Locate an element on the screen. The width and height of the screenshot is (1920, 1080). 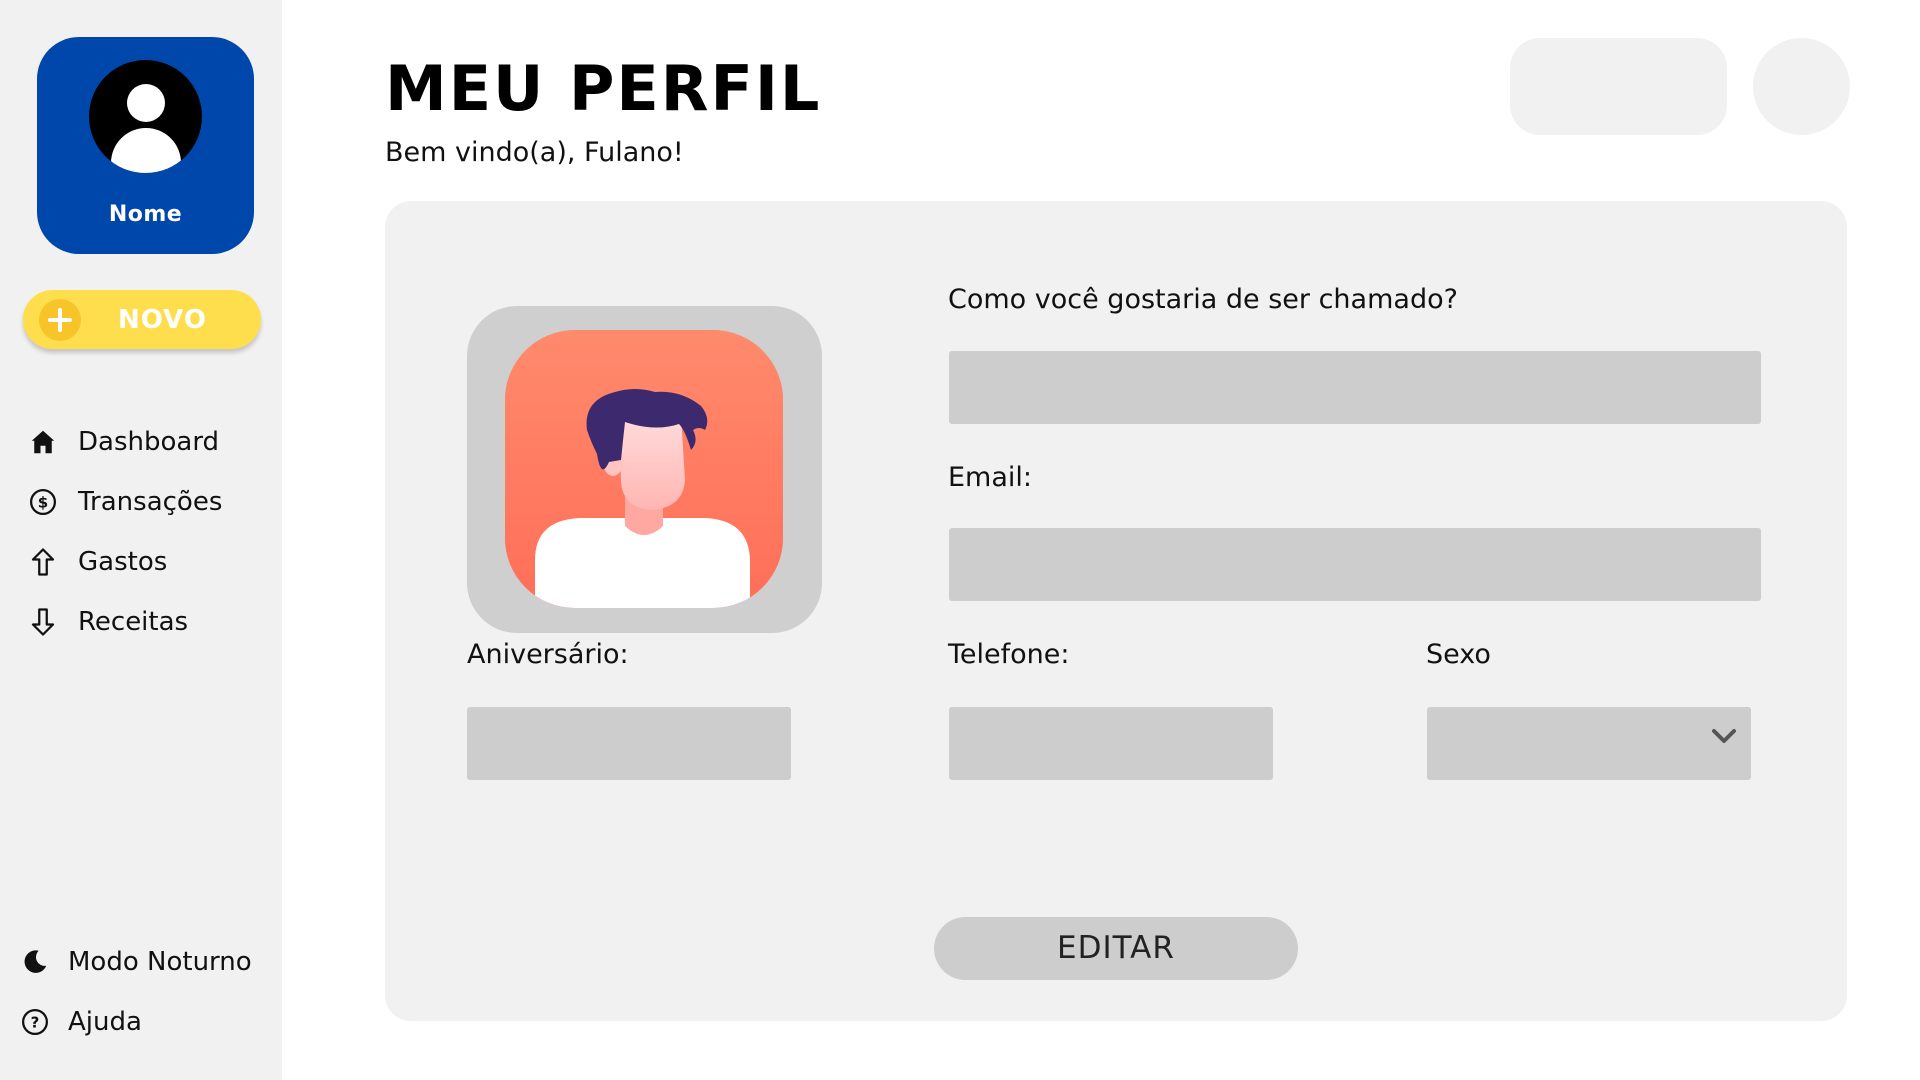
nickname-field is located at coordinates (1355, 387).